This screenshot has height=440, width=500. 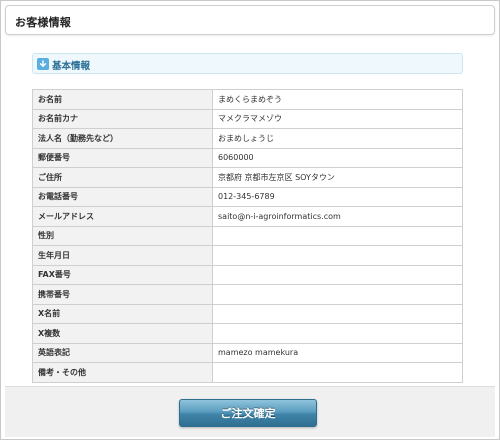 I want to click on row-value: 012-345-6789, so click(x=337, y=196).